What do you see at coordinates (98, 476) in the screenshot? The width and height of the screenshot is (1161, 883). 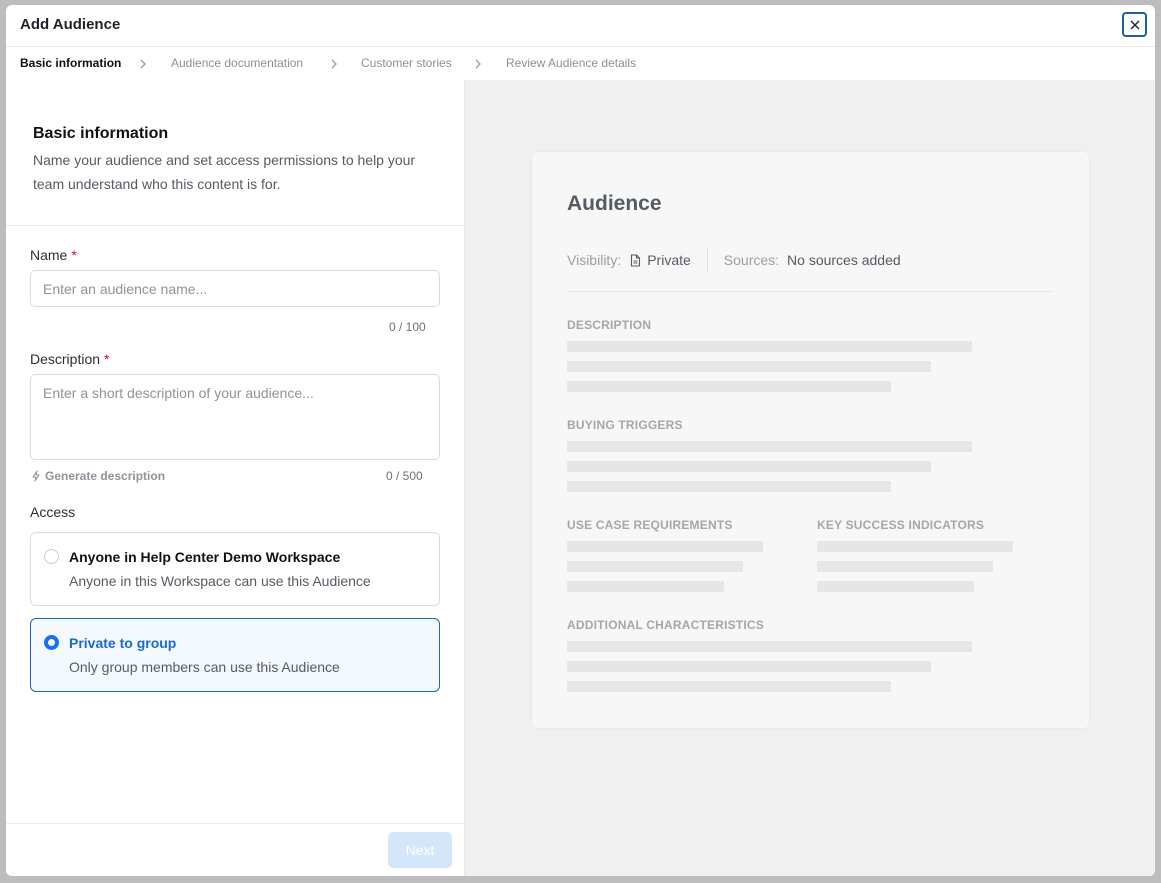 I see `generate-description-button: Generate description` at bounding box center [98, 476].